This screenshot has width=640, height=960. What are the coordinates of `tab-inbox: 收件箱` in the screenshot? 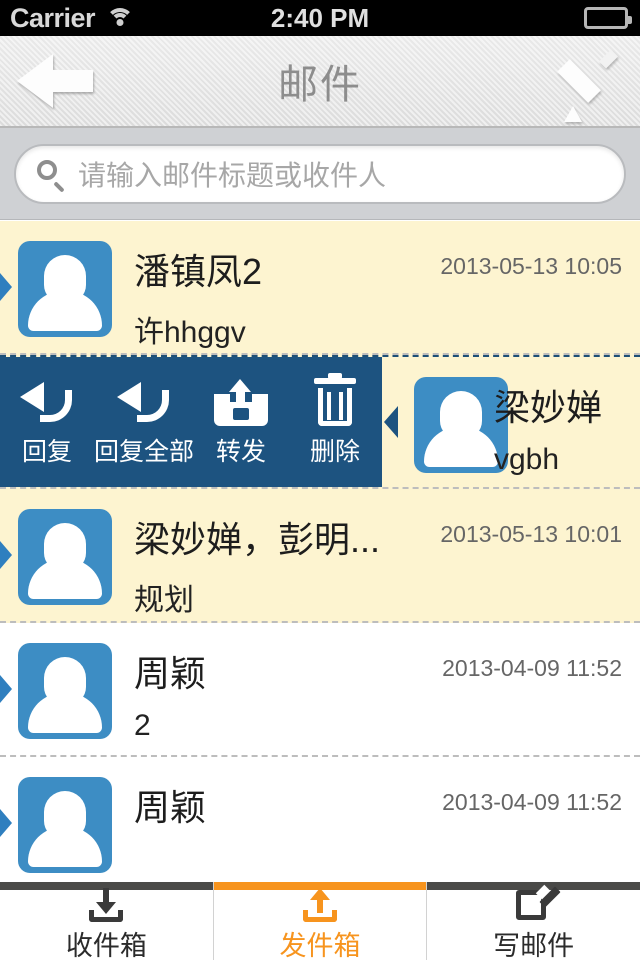 It's located at (107, 921).